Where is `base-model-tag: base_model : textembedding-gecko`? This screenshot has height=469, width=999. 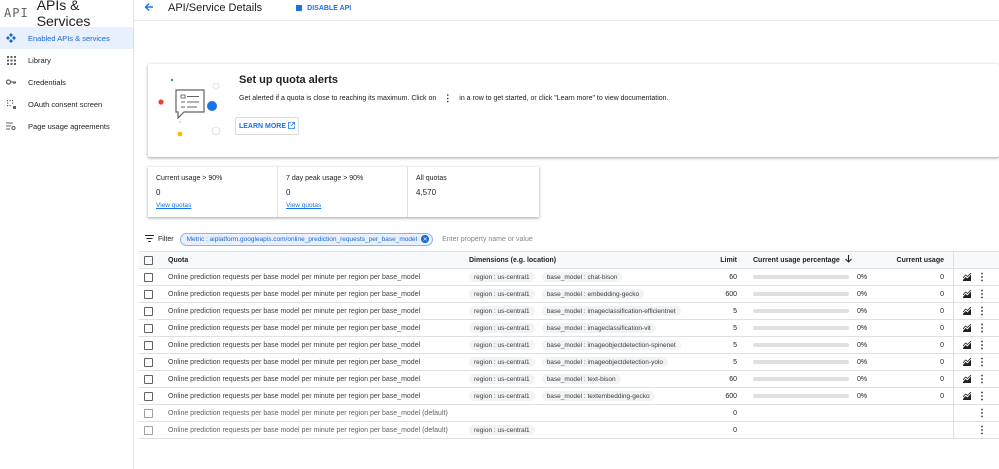
base-model-tag: base_model : textembedding-gecko is located at coordinates (598, 396).